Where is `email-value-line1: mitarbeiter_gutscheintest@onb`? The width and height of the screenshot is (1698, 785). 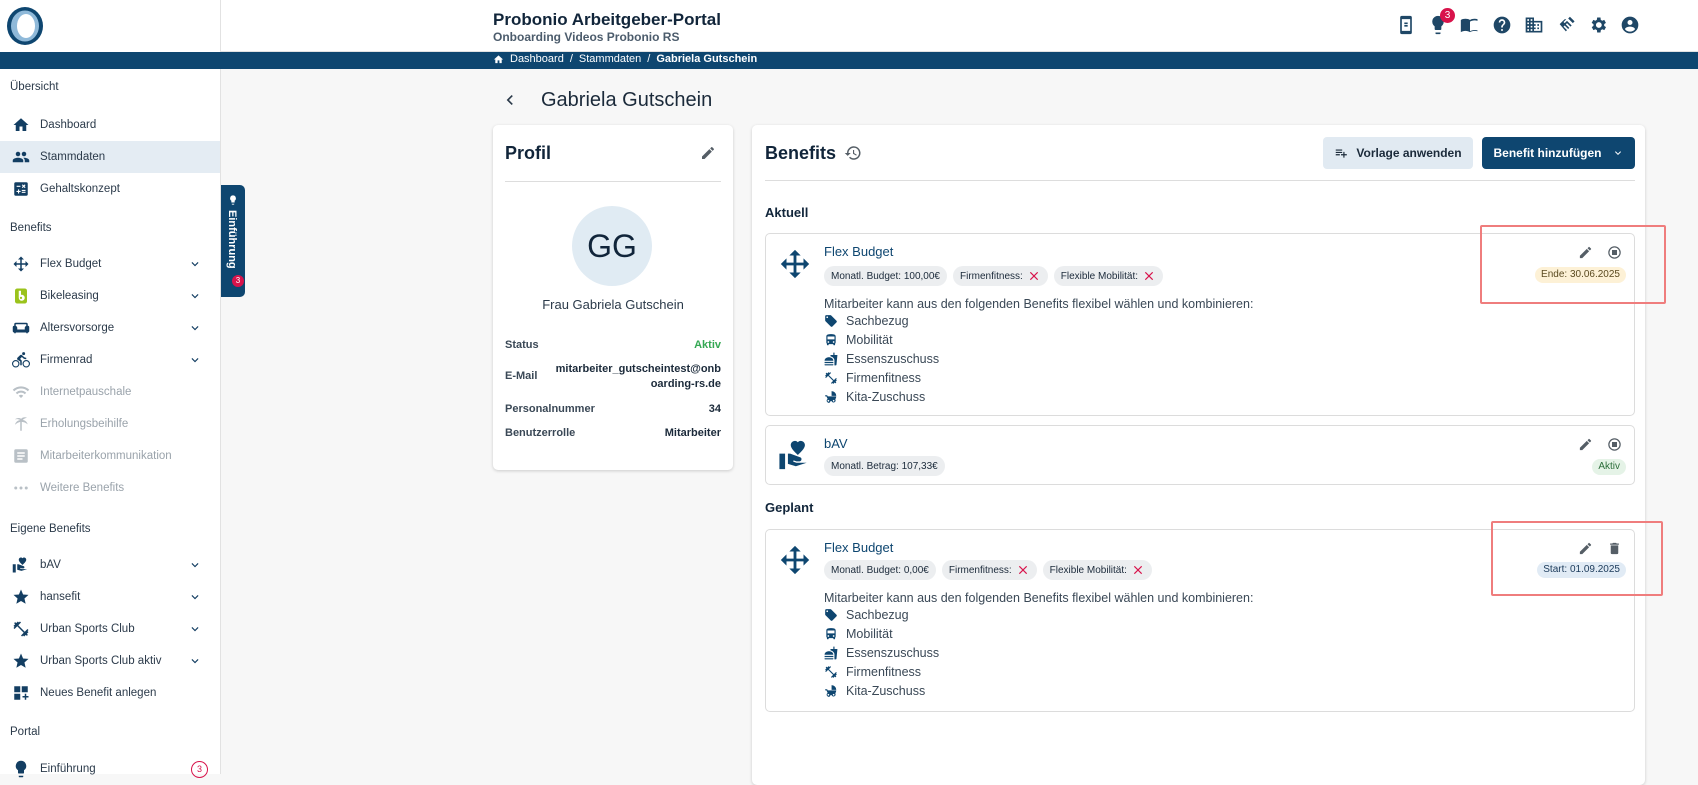
email-value-line1: mitarbeiter_gutscheintest@onb is located at coordinates (638, 369).